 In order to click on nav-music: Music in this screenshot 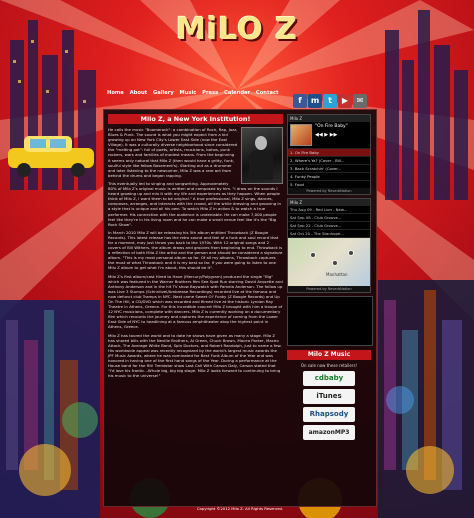, I will do `click(188, 93)`.